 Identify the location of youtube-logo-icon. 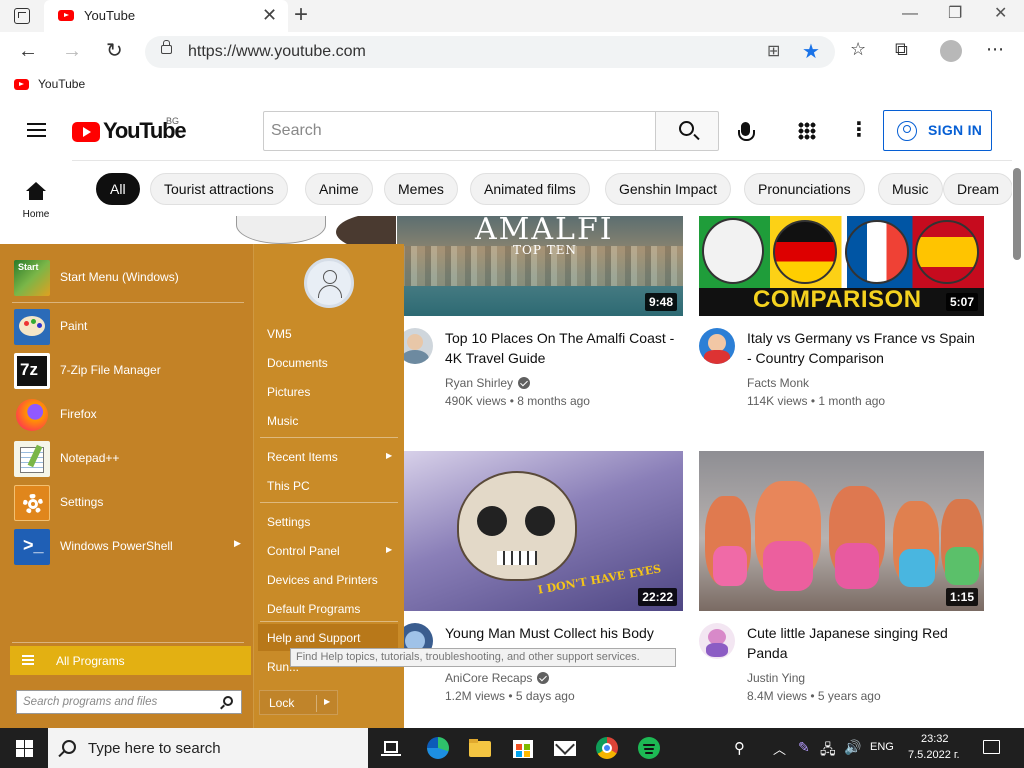
(86, 132).